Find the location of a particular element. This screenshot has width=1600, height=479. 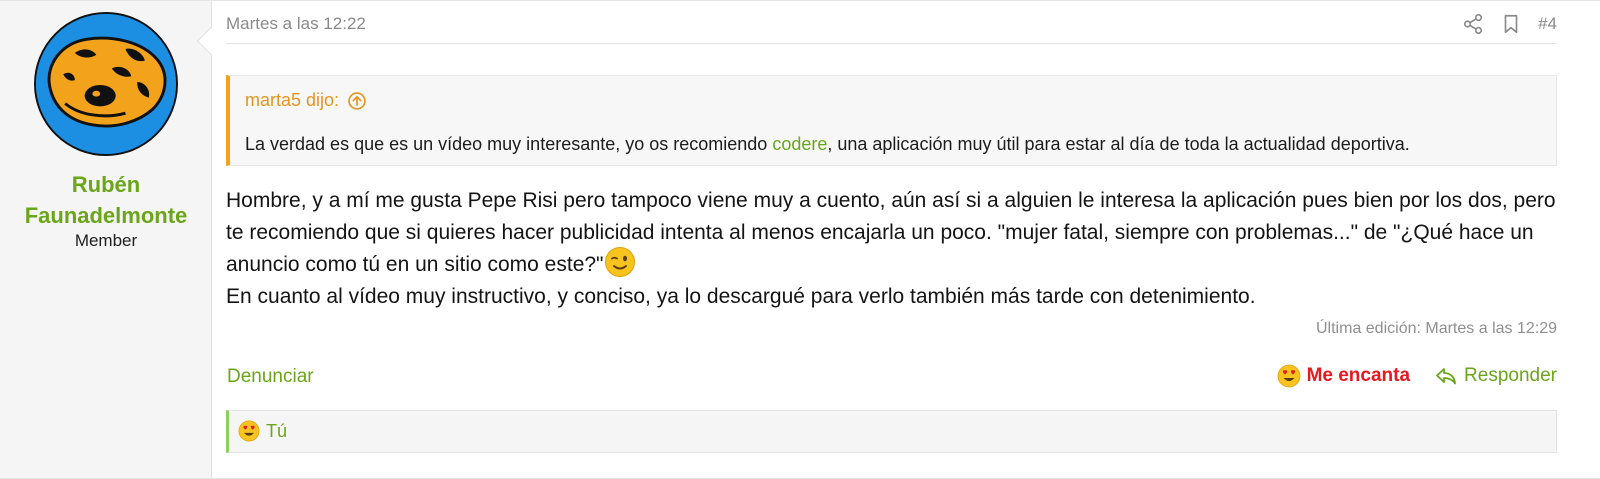

arrow-up-circle-icon is located at coordinates (357, 101).